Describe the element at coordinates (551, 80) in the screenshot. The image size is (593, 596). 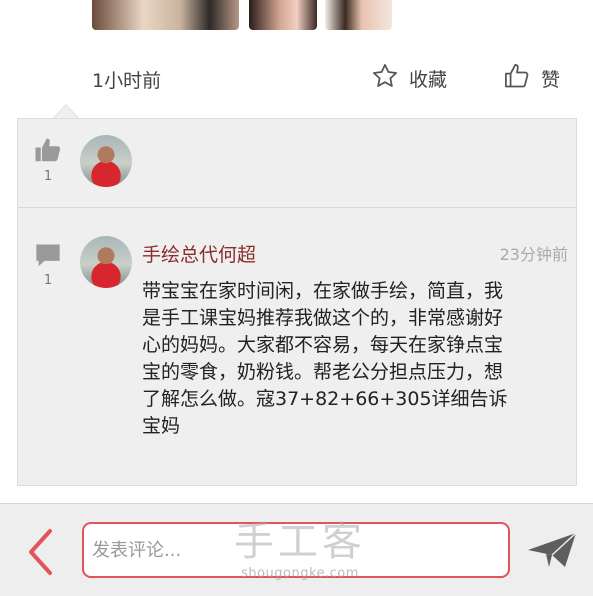
I see `like-label: 赞` at that location.